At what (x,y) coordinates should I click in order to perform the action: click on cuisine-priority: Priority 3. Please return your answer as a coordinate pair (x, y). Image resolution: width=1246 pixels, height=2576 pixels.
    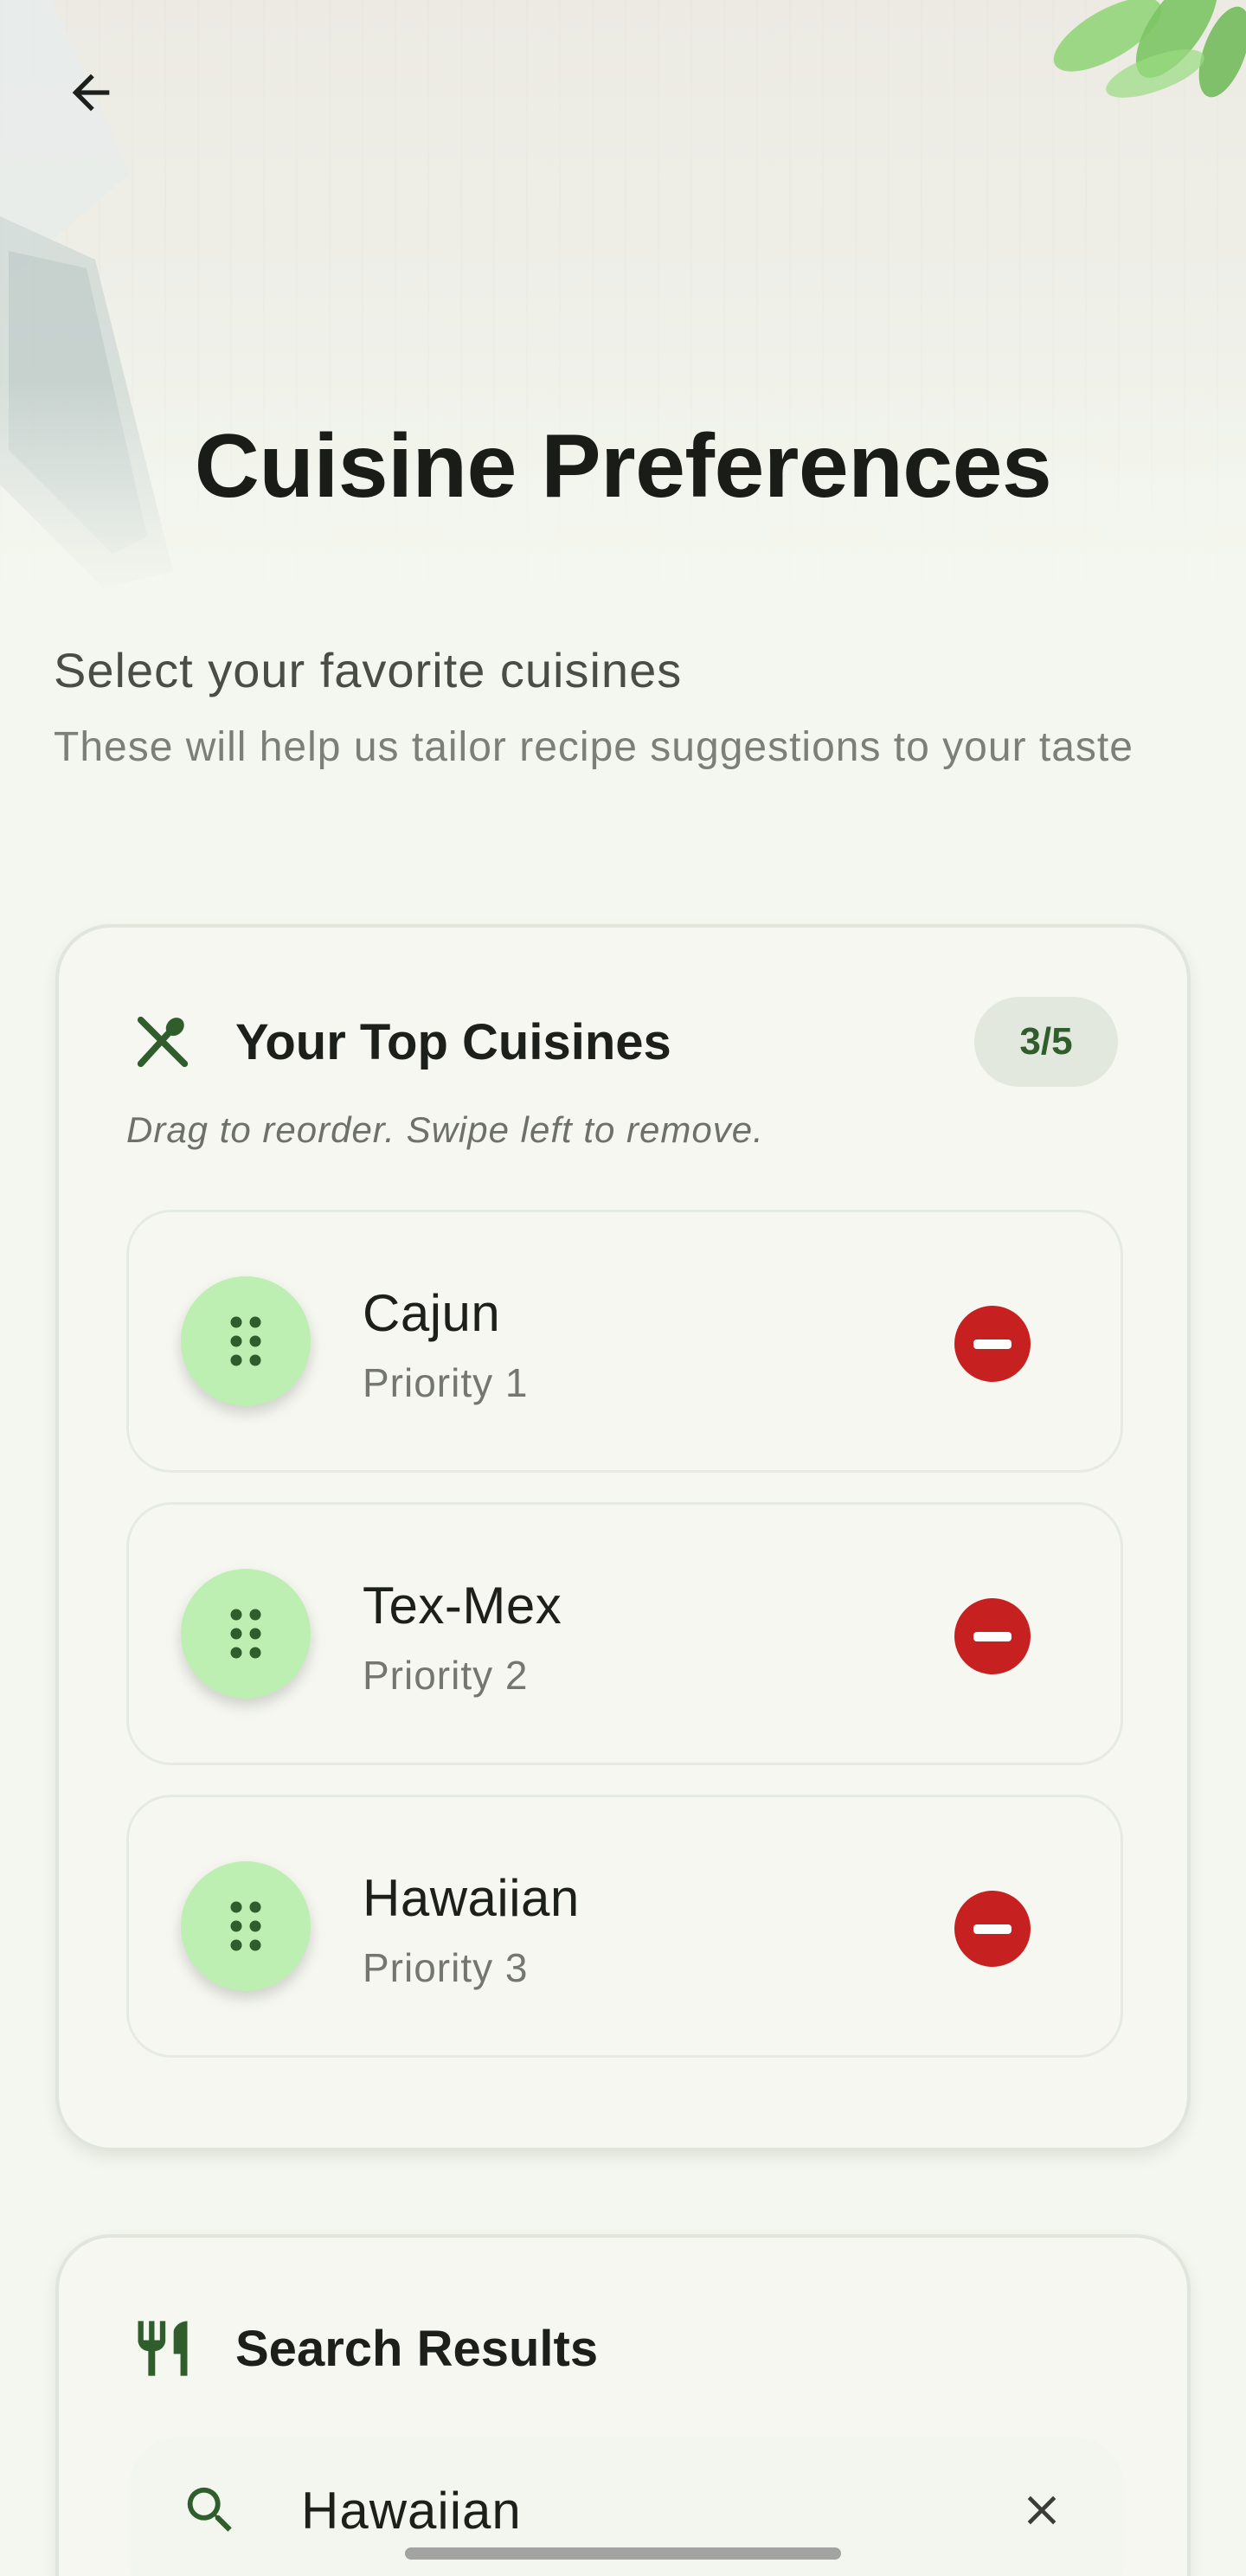
    Looking at the image, I should click on (446, 1968).